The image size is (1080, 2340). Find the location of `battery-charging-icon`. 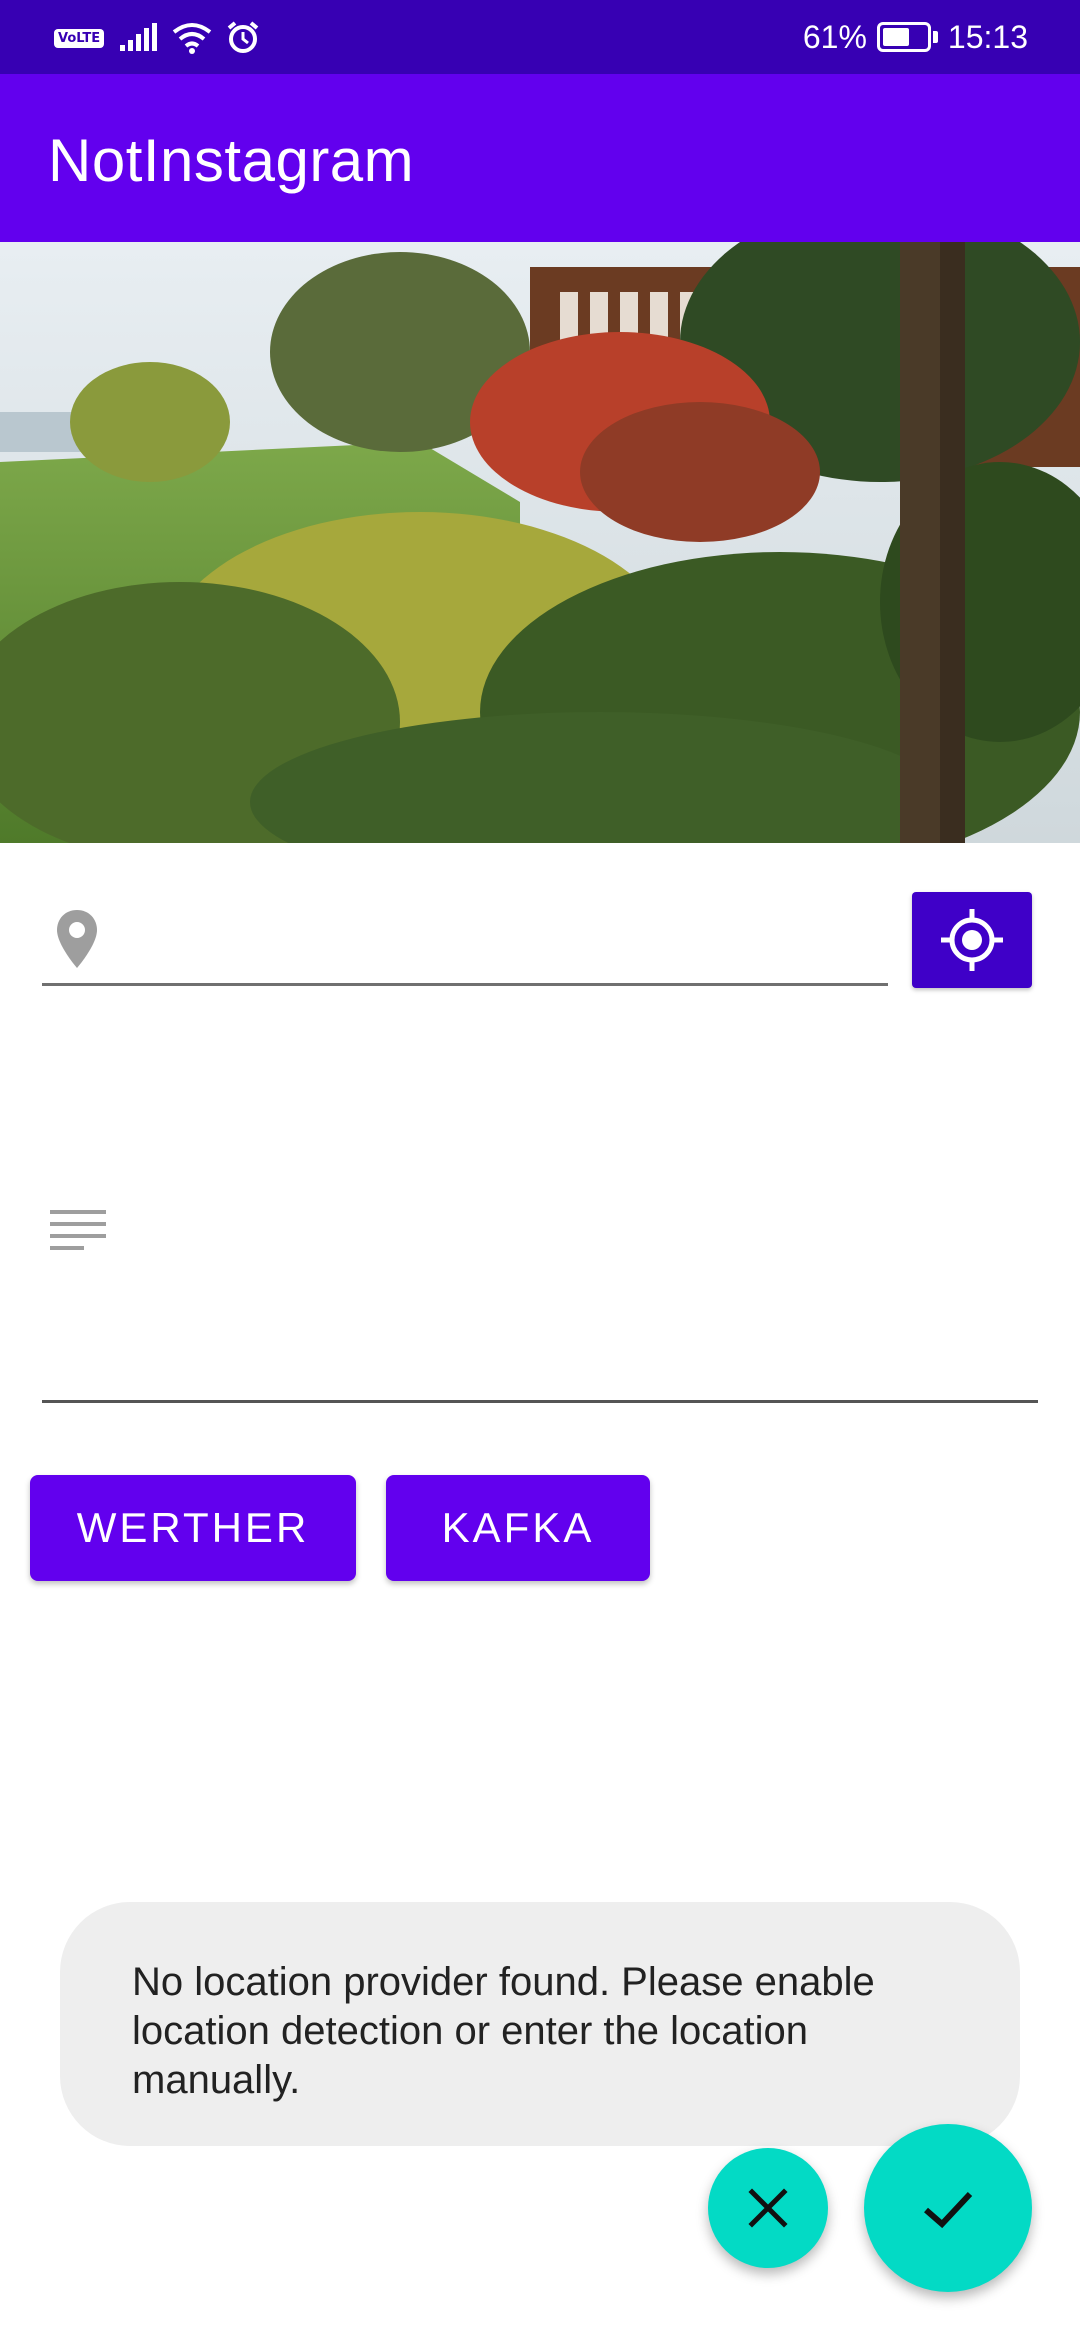

battery-charging-icon is located at coordinates (907, 37).